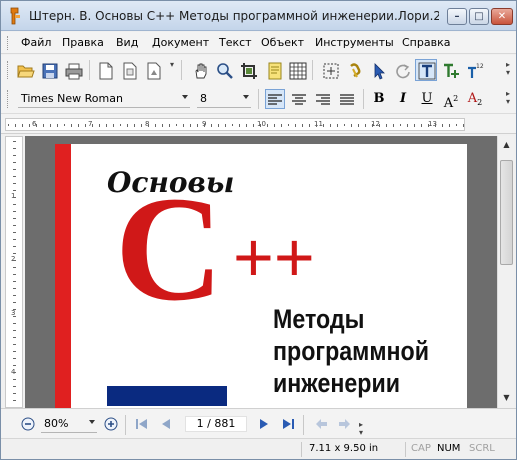 The height and width of the screenshot is (460, 517). I want to click on italic-button: I, so click(403, 99).